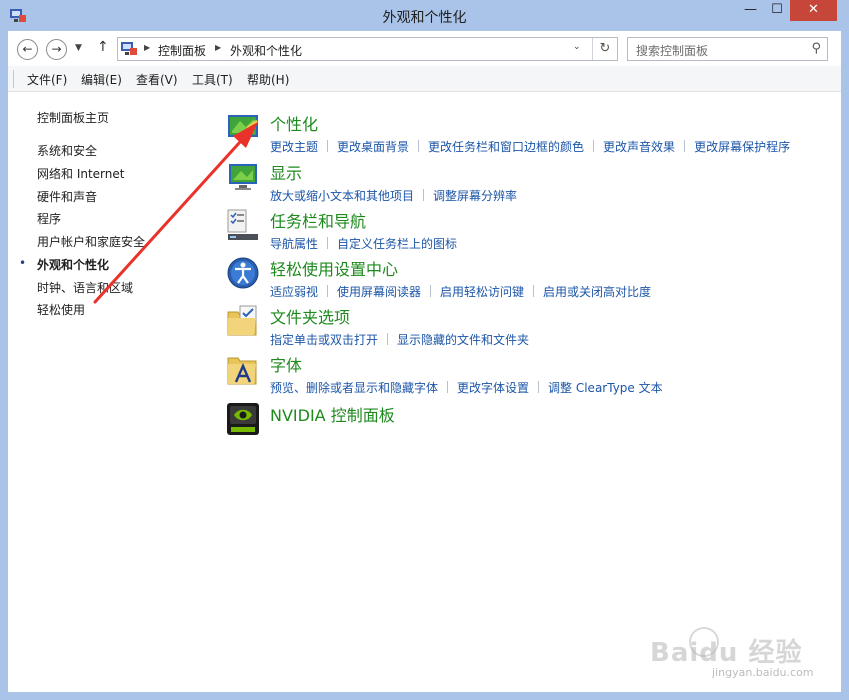  I want to click on sidebar-item-appearance: 外观和个性化, so click(73, 264).